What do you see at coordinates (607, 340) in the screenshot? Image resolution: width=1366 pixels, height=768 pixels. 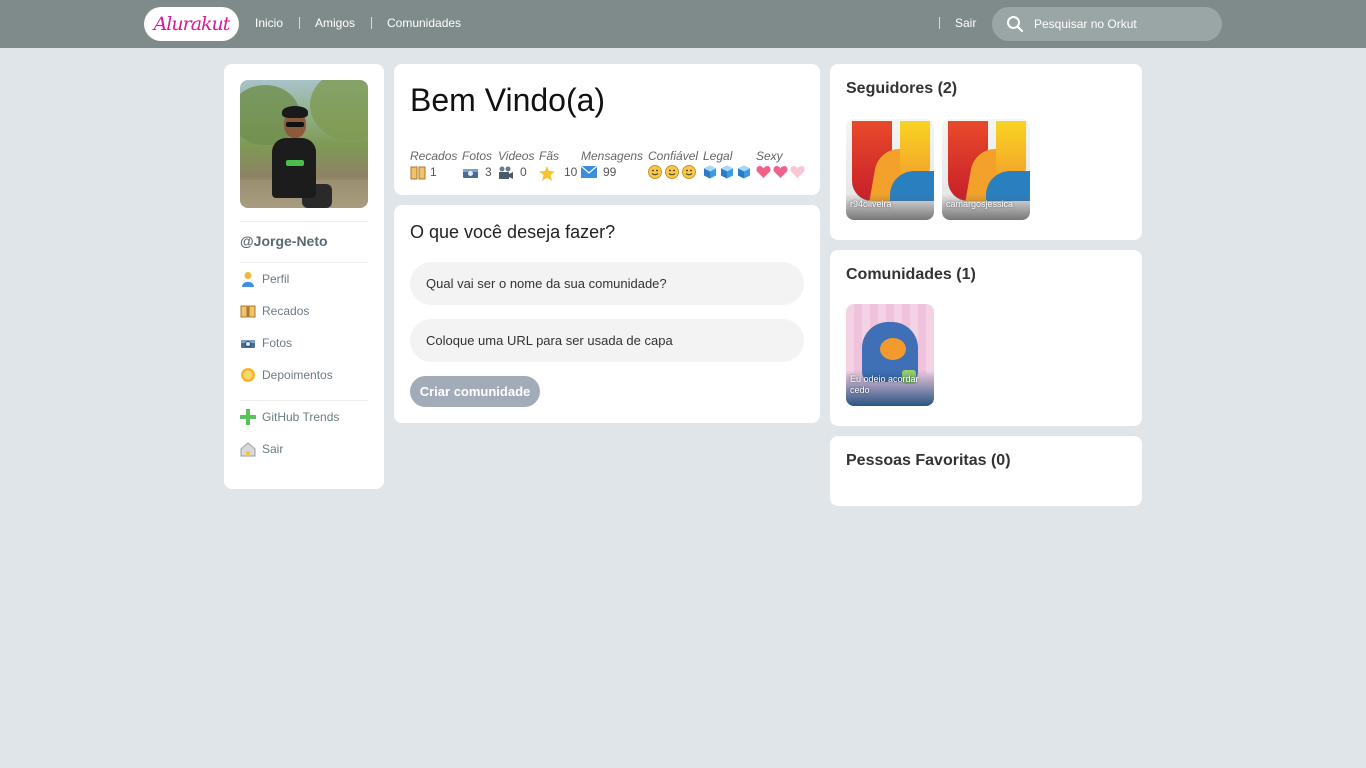 I see `community-cover-url-input` at bounding box center [607, 340].